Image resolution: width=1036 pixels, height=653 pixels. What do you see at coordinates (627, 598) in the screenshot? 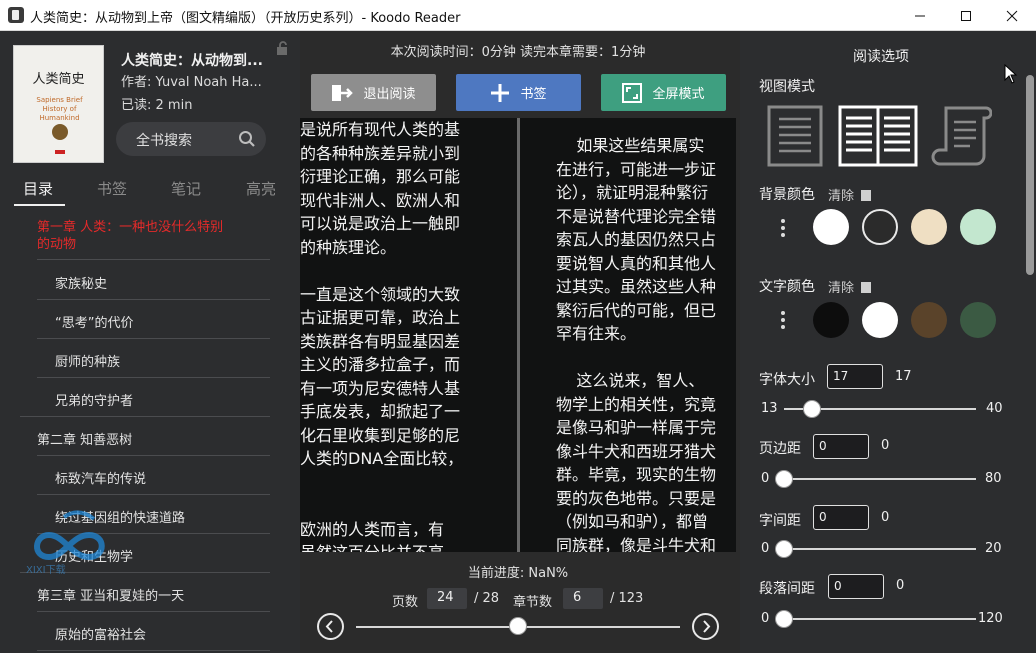
I see `chapter-total: / 123` at bounding box center [627, 598].